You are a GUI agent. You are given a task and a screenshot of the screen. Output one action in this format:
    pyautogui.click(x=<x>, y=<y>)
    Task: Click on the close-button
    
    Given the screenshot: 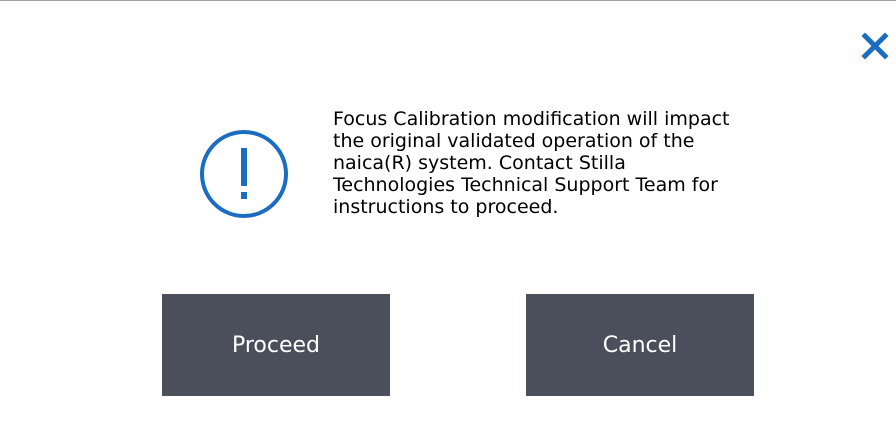 What is the action you would take?
    pyautogui.click(x=875, y=46)
    